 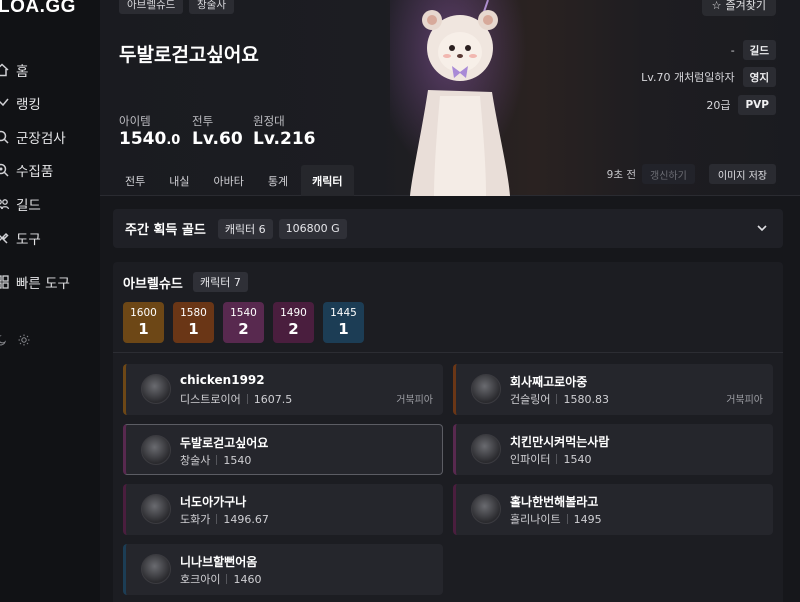 What do you see at coordinates (762, 228) in the screenshot?
I see `chevron-down-icon` at bounding box center [762, 228].